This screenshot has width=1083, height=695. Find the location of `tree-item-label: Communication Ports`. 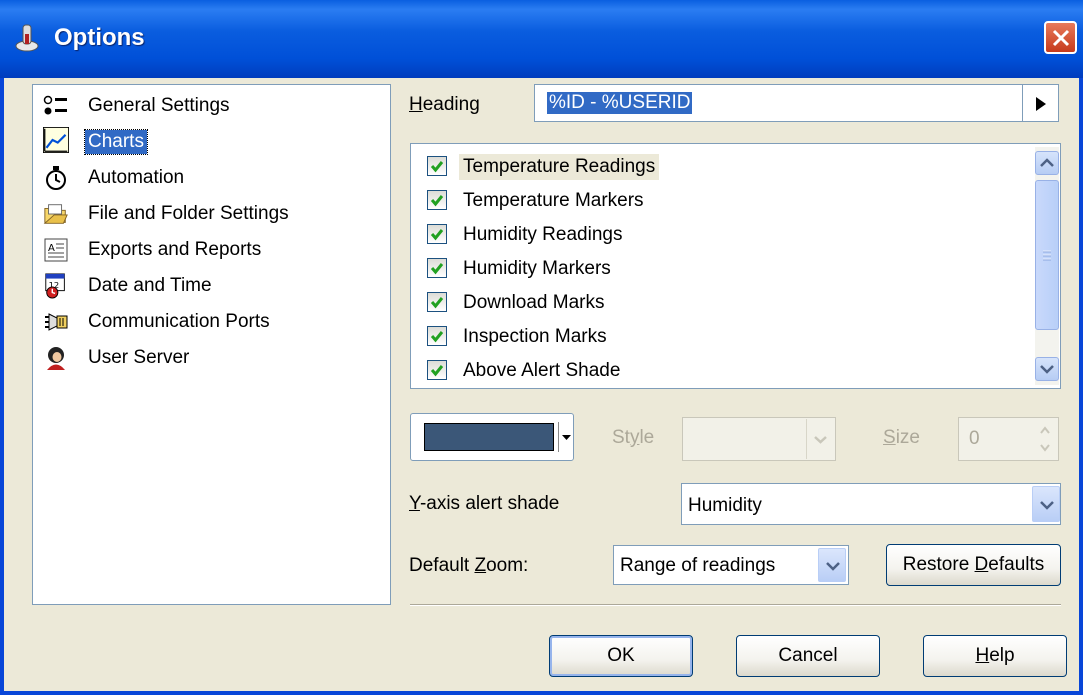

tree-item-label: Communication Ports is located at coordinates (179, 321).